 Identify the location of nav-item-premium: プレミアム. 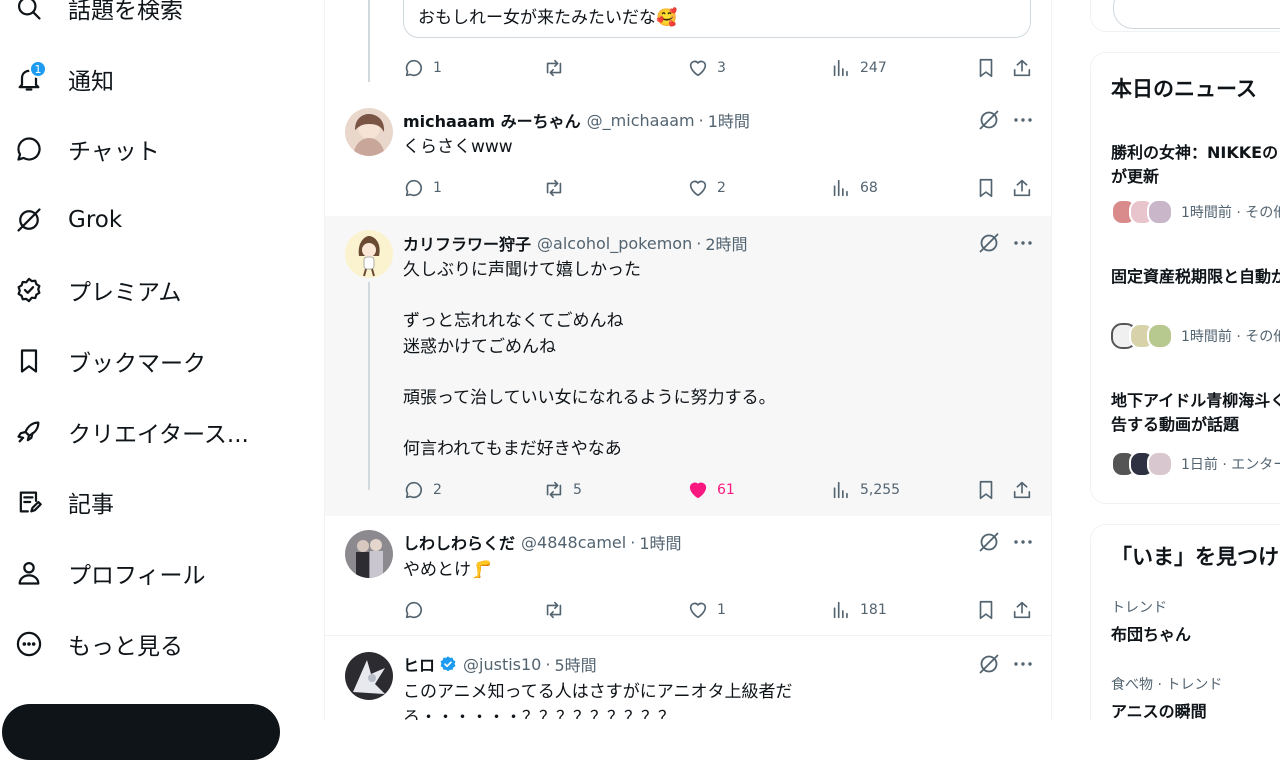
(96, 290).